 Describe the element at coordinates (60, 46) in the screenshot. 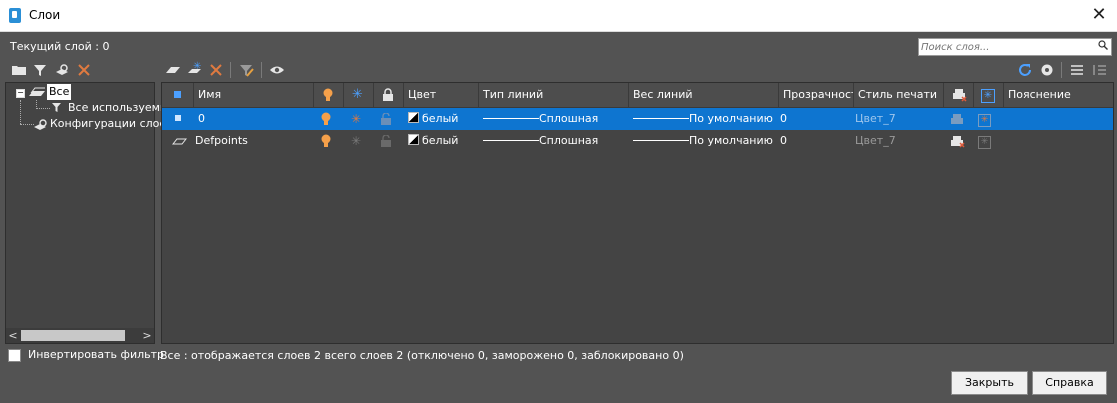

I see `current-layer-label: Текущий слой : 0` at that location.